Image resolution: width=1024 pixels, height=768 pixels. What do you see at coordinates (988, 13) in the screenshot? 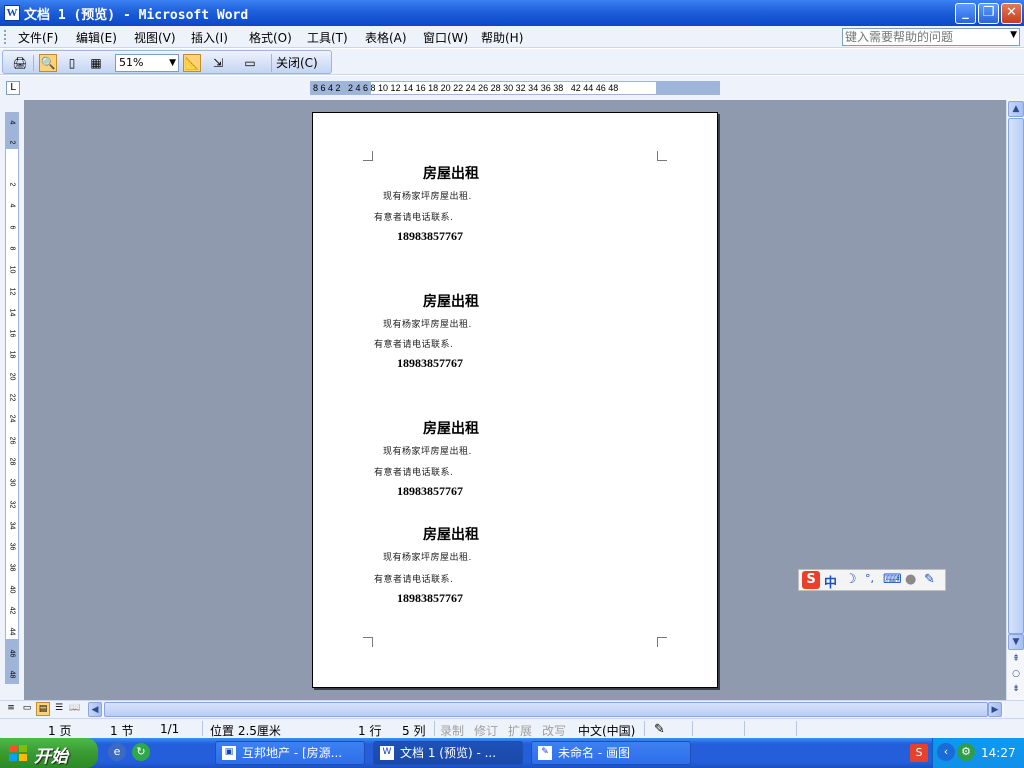
I see `restore-button: ❐` at bounding box center [988, 13].